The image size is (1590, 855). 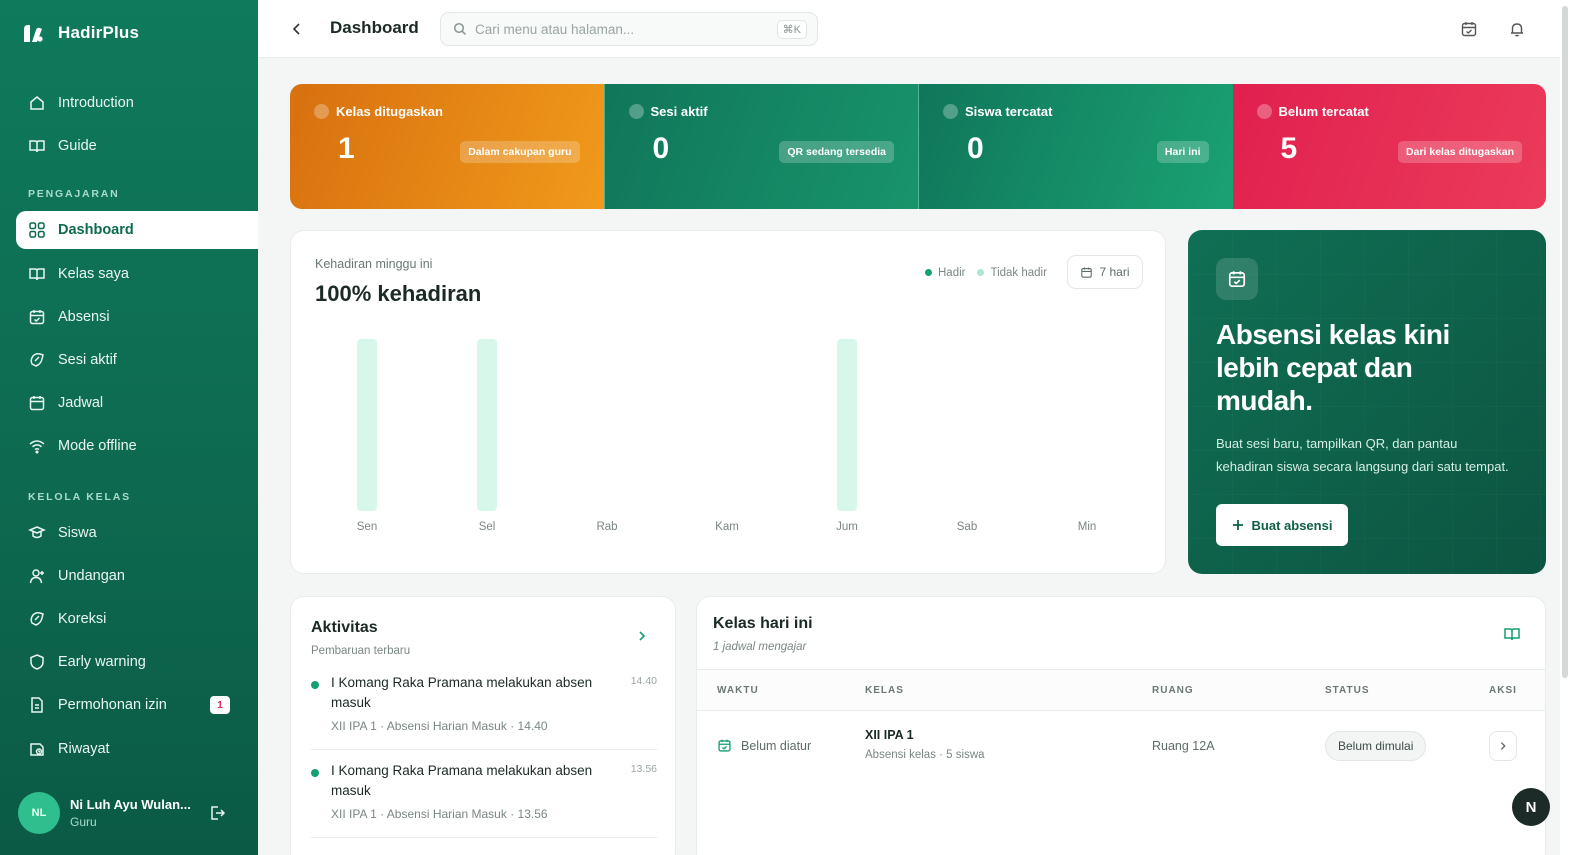 I want to click on activity-time: 13.56, so click(x=643, y=769).